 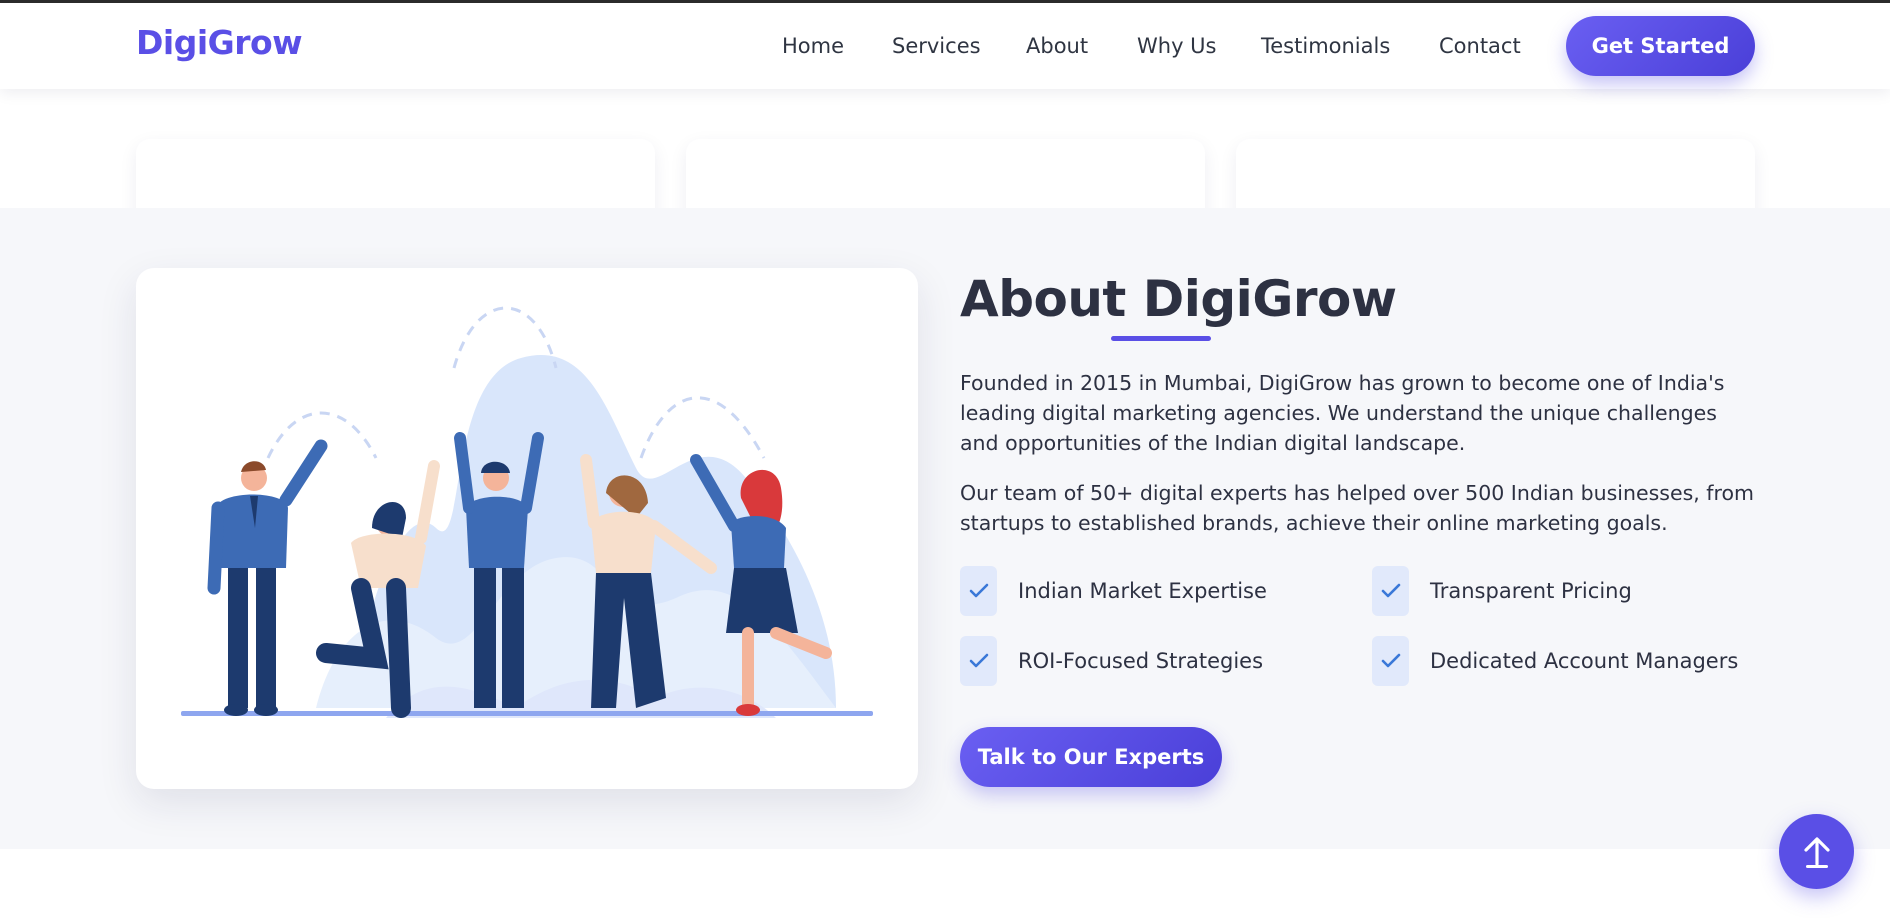 I want to click on get-started-button: Get Started, so click(x=1660, y=46).